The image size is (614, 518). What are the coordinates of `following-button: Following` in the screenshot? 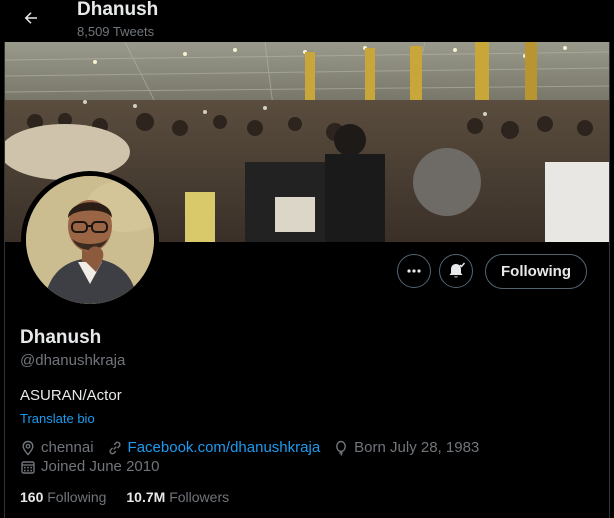 It's located at (536, 271).